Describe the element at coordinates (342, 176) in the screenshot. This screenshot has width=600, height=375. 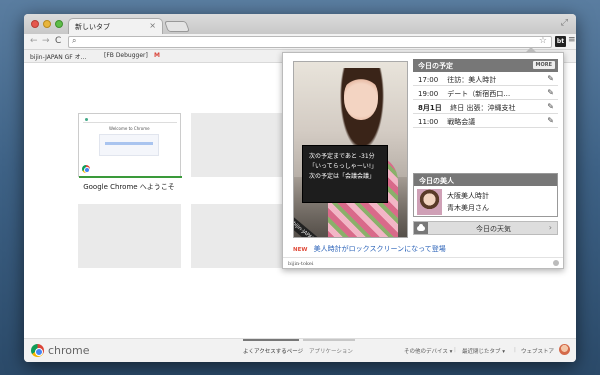
I see `board-line: 次の予定は「会議会議」` at that location.